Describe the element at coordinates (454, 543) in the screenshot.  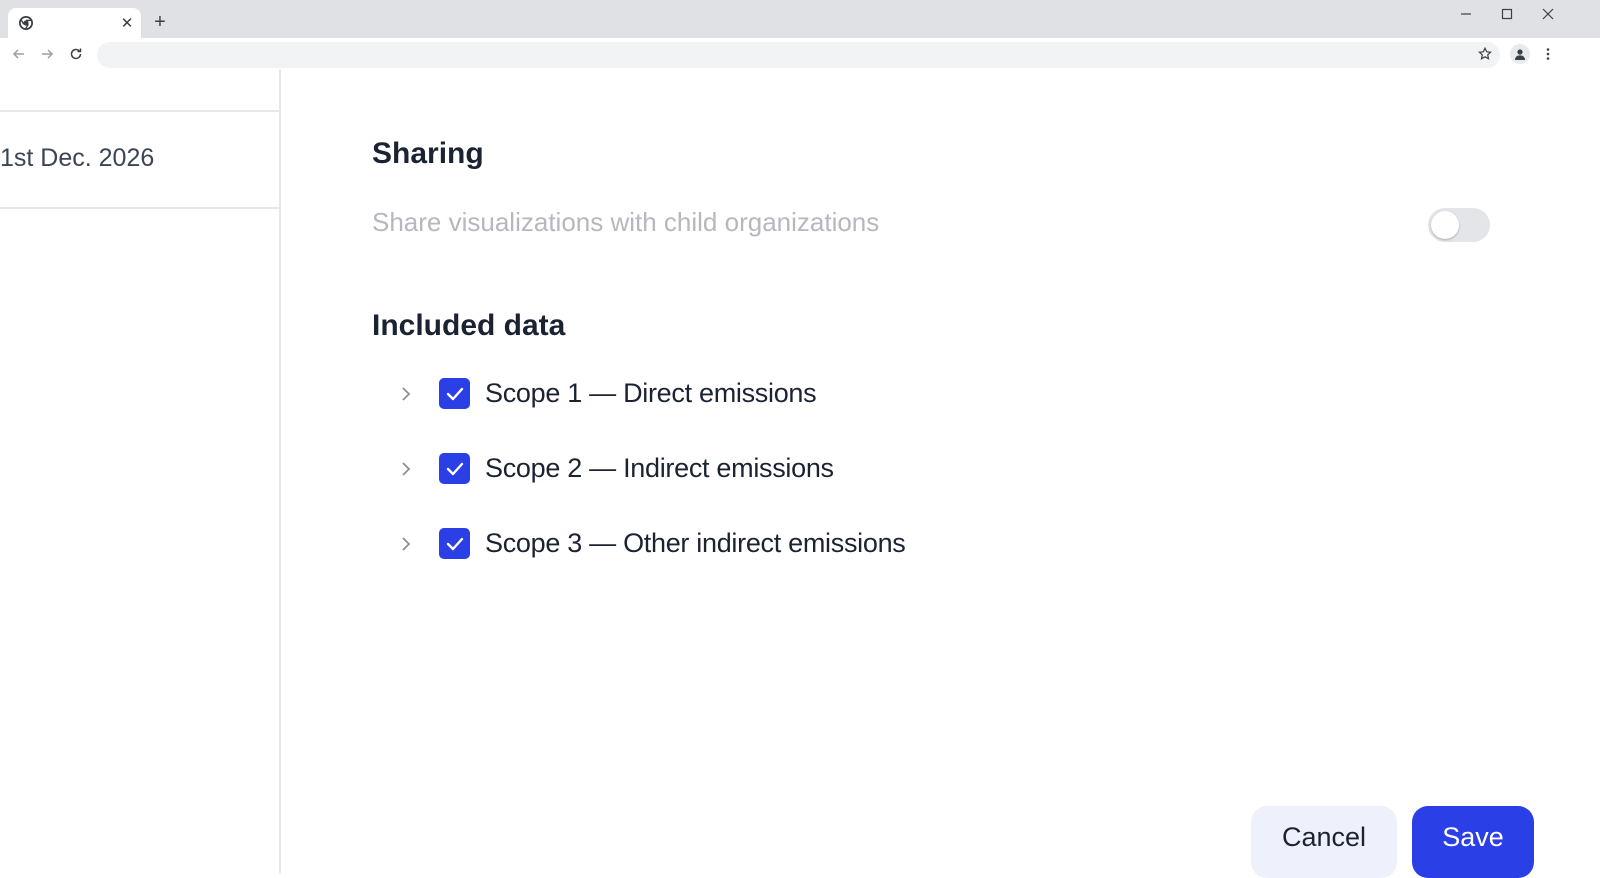
I see `scope-3-checkbox` at that location.